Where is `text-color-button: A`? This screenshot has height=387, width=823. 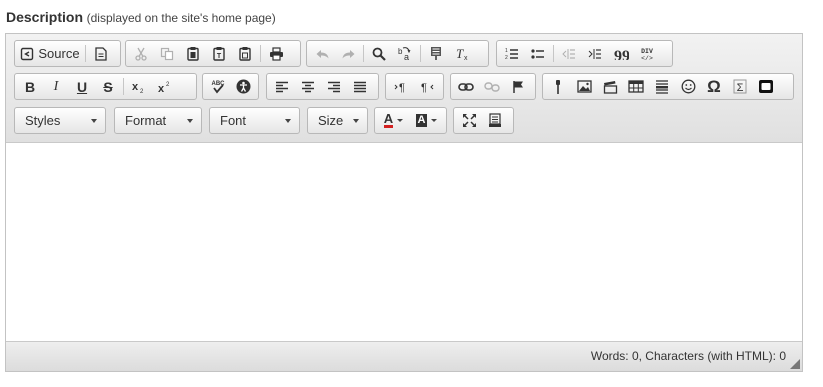
text-color-button: A is located at coordinates (393, 120).